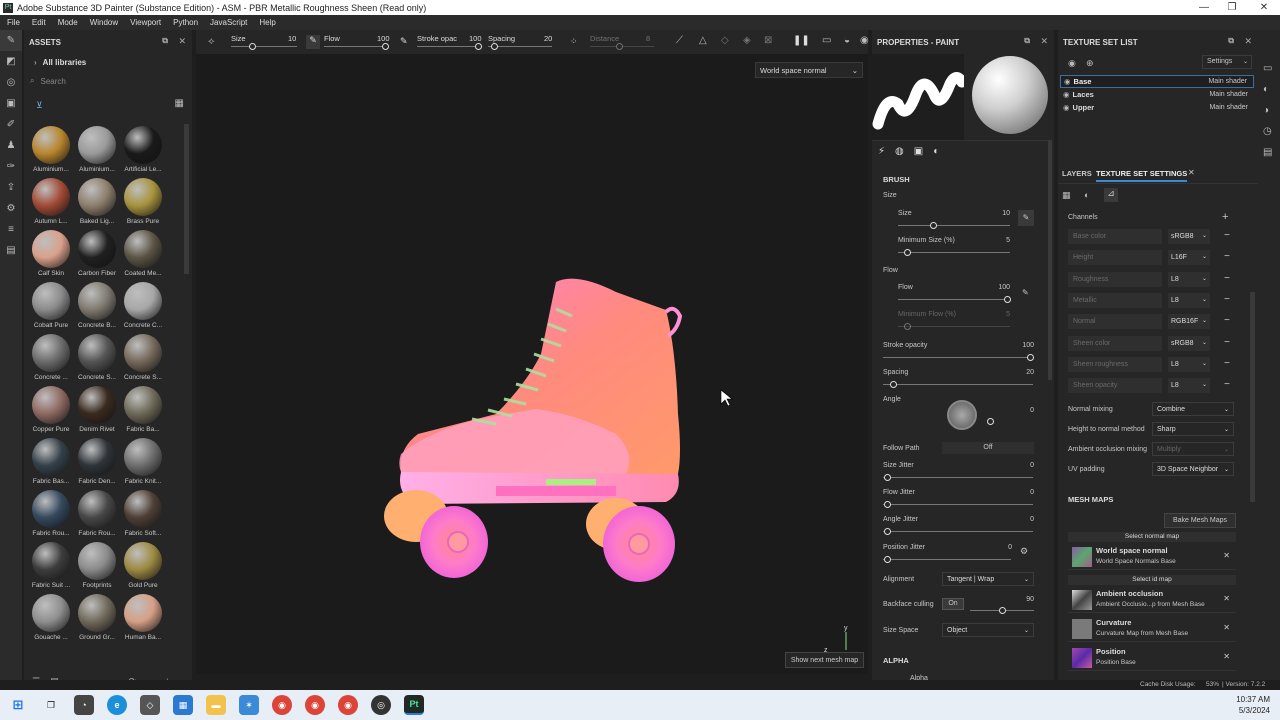  Describe the element at coordinates (1200, 520) in the screenshot. I see `bake-mesh-maps-button: Bake Mesh Maps` at that location.